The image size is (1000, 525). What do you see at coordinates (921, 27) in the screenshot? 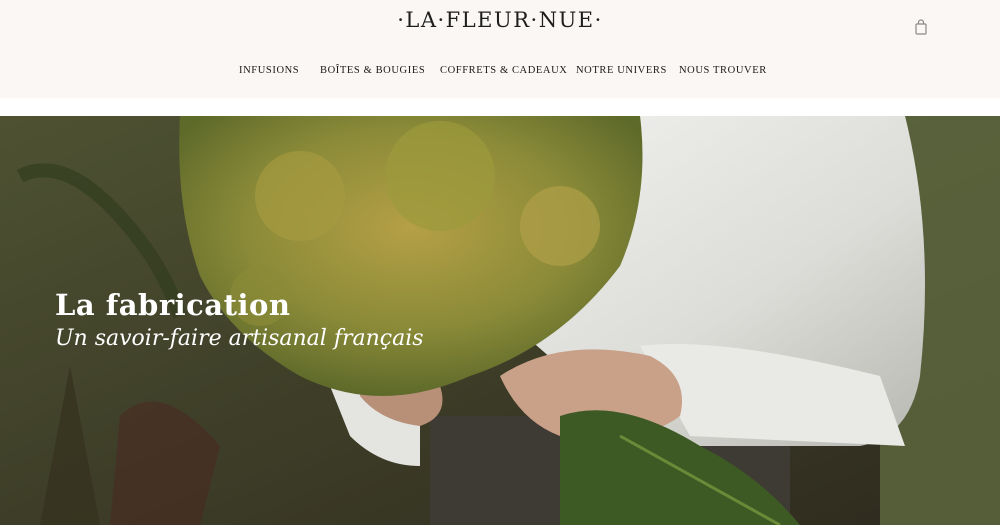
I see `shopping-bag-icon` at bounding box center [921, 27].